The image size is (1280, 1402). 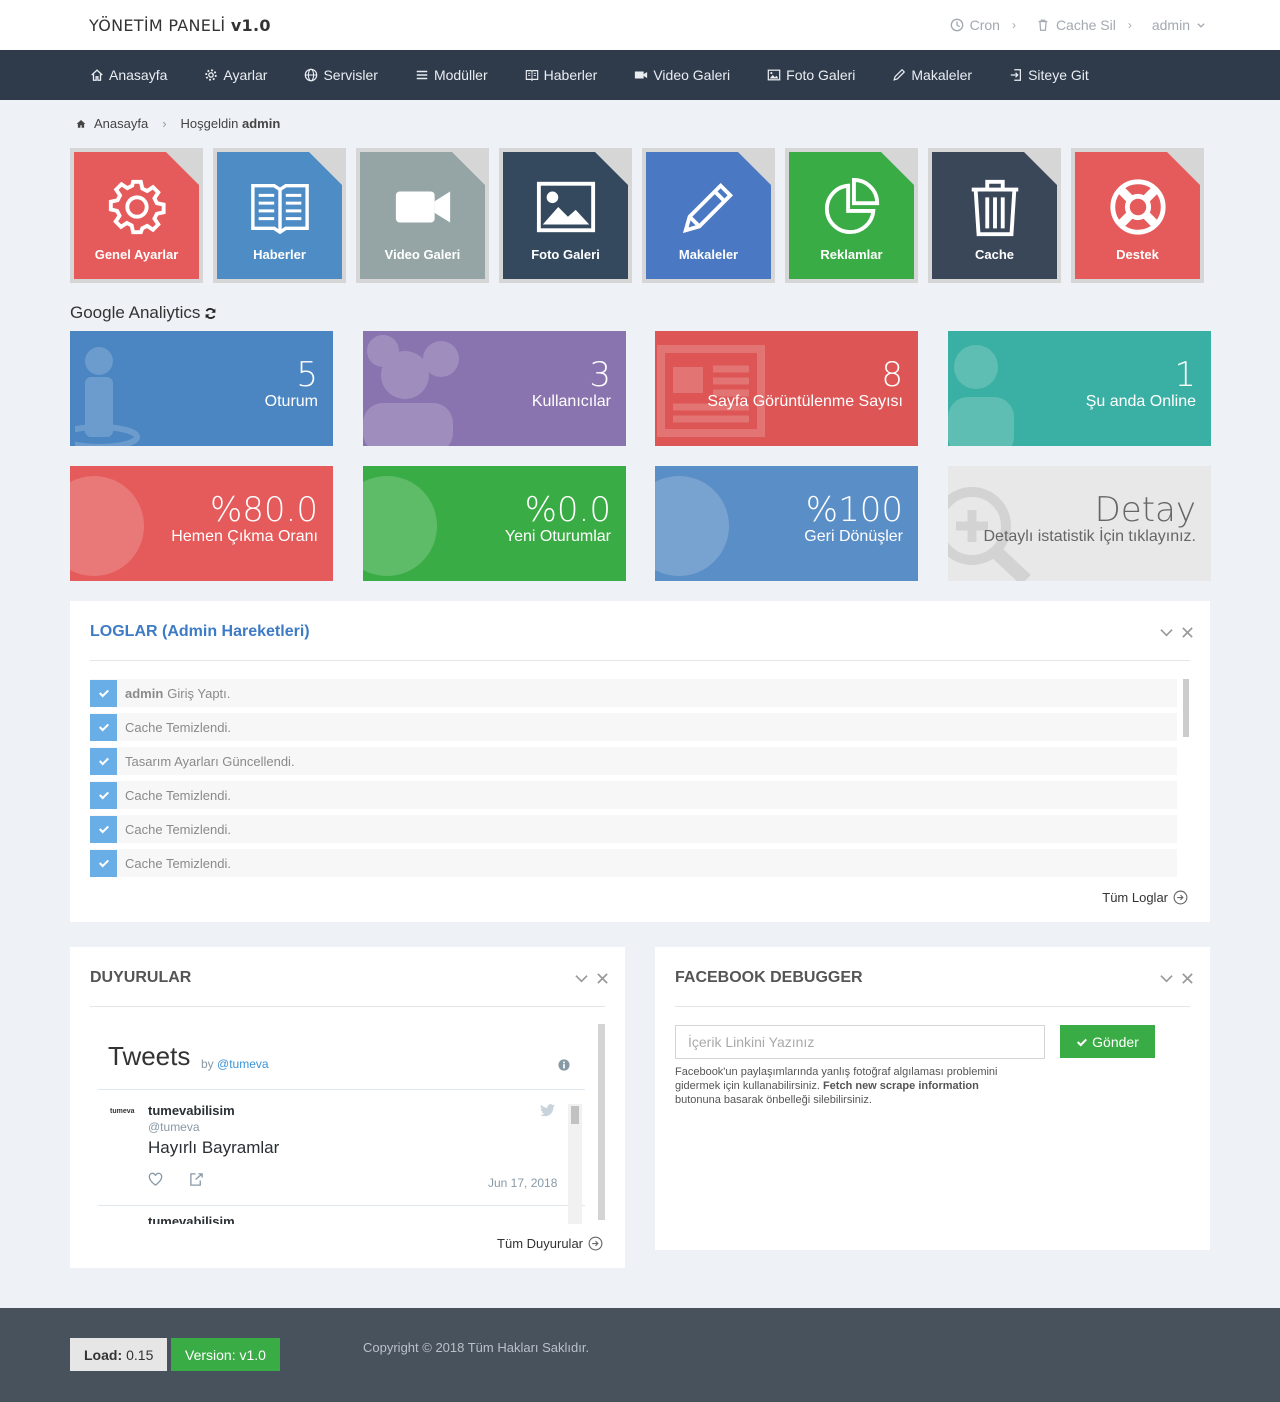 I want to click on tile-foto-galeri: Foto Galeri, so click(x=565, y=215).